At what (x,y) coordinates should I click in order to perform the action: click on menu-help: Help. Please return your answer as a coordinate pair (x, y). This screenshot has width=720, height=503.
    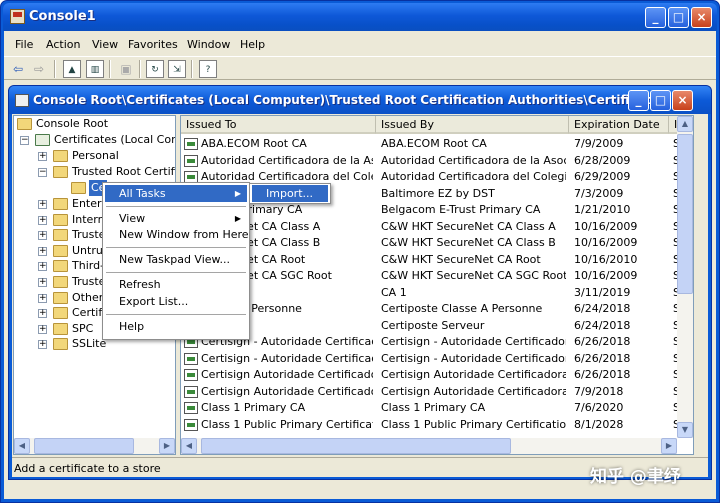
    Looking at the image, I should click on (252, 44).